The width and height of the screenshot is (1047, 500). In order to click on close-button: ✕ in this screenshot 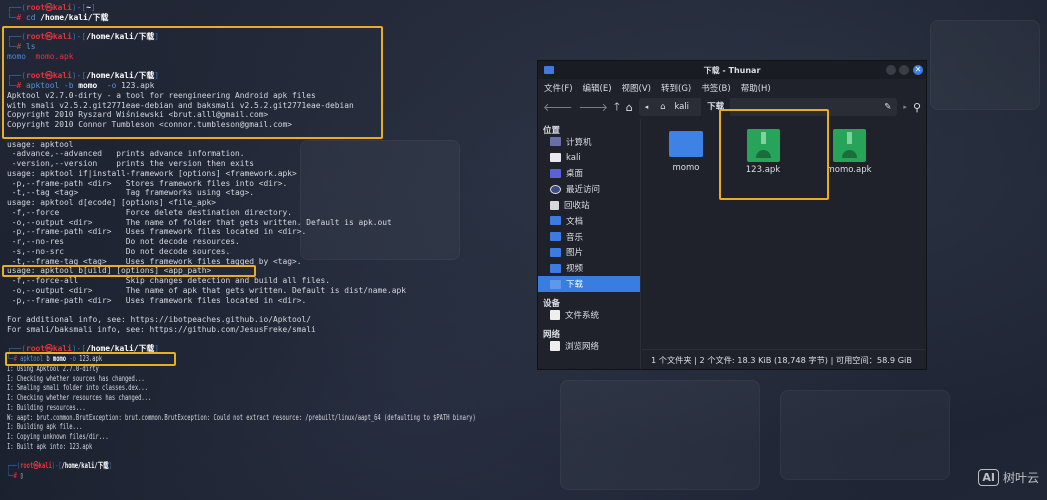, I will do `click(918, 70)`.